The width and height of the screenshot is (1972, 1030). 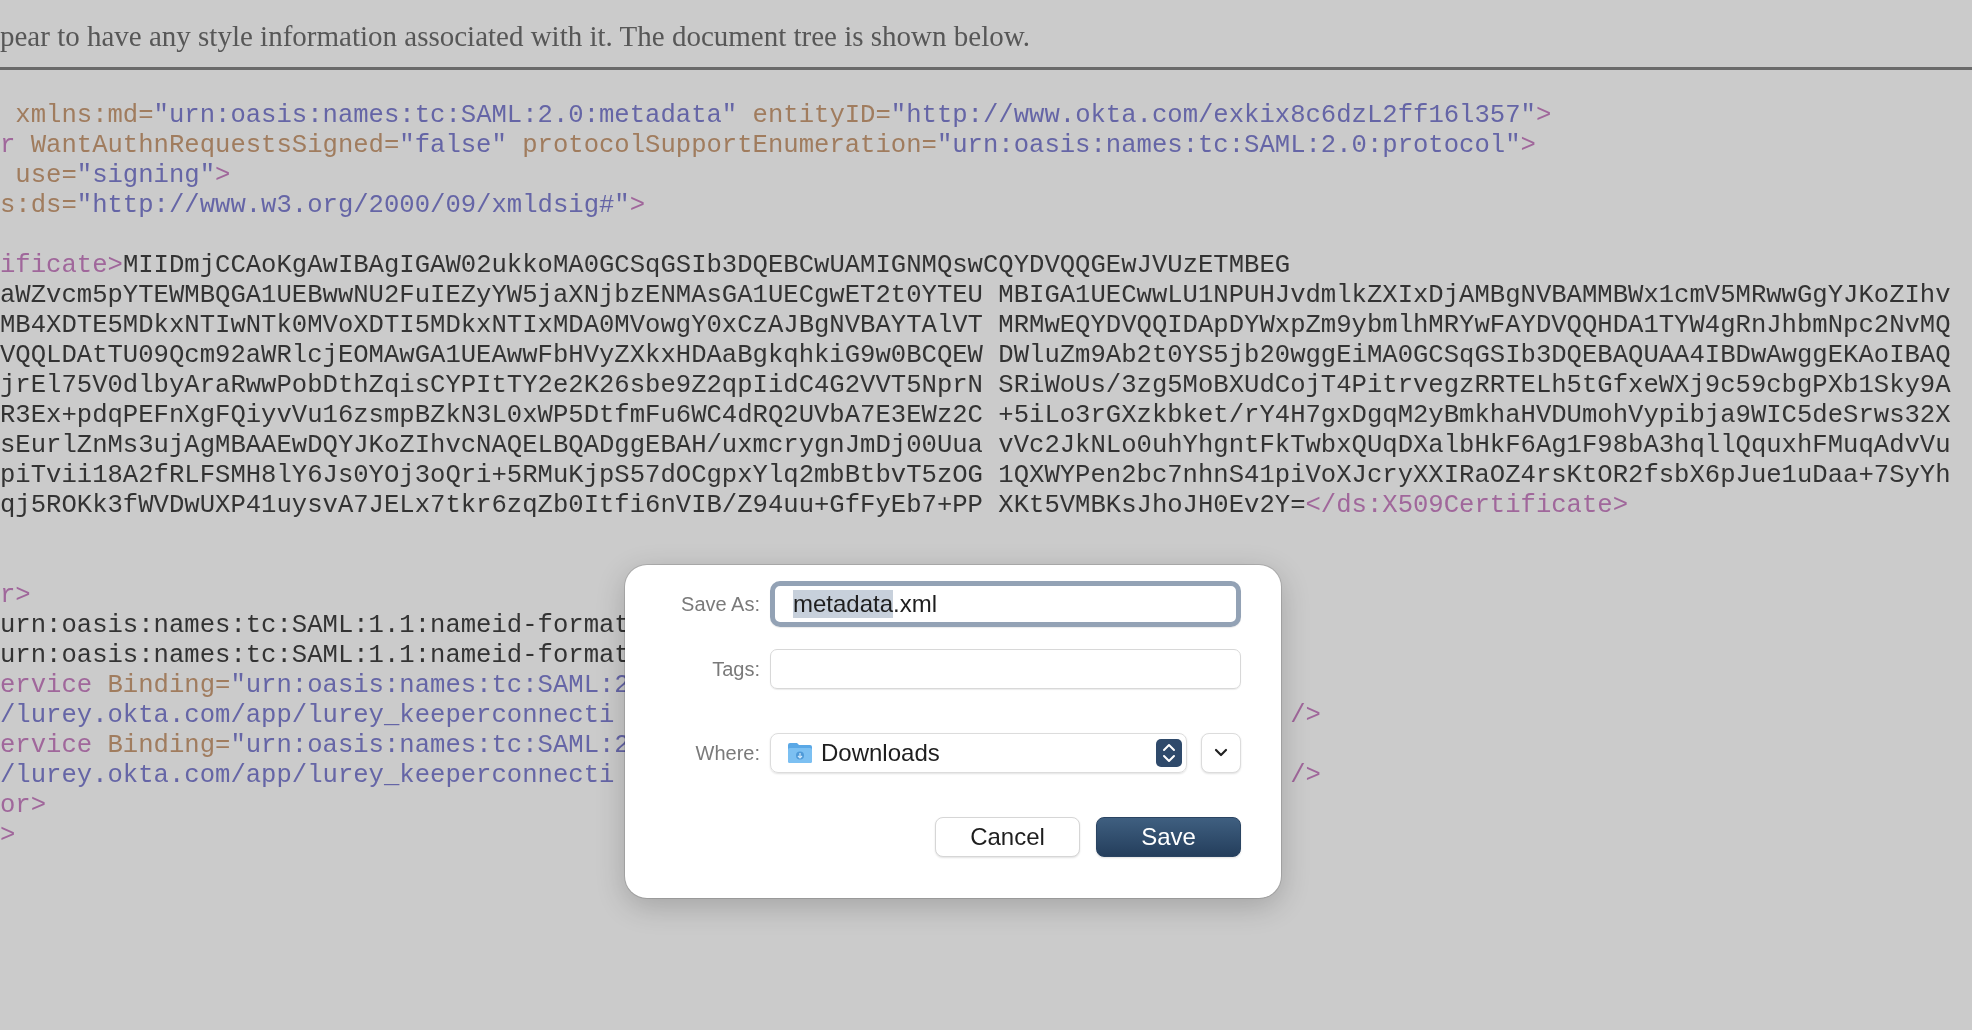 I want to click on xml-text: aWZvcm5pYTEWMBQGA1UEBwwNU2FuIEZyYW5jaXNjbzENMAsGA1UECgwET2t0YTEU MBIGA1UECwwLU1NPUHJvdmlkZXIxDjAMBgNVBAMMBWx1cmV5MRwwGgYJKoZIhv, so click(x=975, y=295).